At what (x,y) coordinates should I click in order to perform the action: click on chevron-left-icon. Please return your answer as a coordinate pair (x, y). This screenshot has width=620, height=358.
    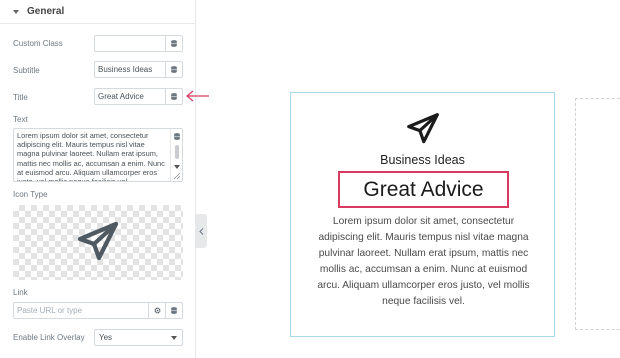
    Looking at the image, I should click on (201, 231).